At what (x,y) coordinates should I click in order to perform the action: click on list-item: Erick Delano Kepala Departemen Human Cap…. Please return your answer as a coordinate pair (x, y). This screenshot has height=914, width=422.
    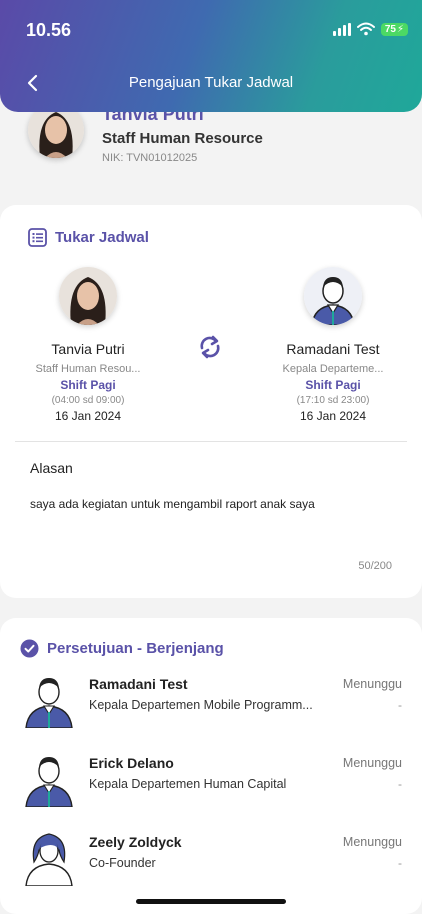
    Looking at the image, I should click on (211, 782).